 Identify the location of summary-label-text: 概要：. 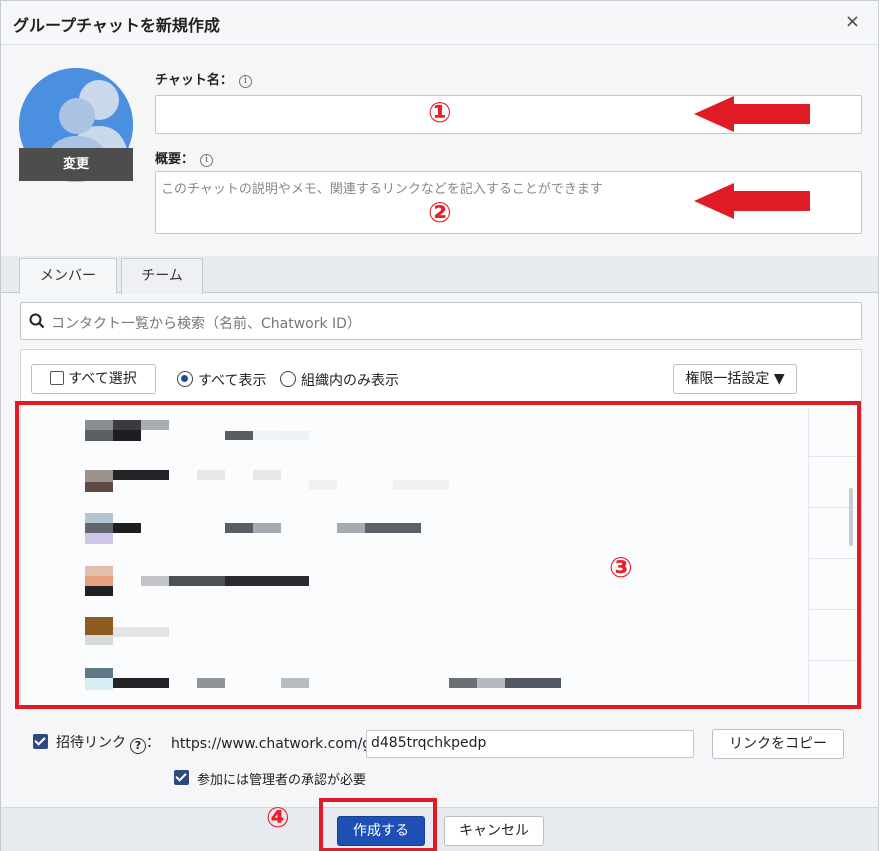
(175, 159).